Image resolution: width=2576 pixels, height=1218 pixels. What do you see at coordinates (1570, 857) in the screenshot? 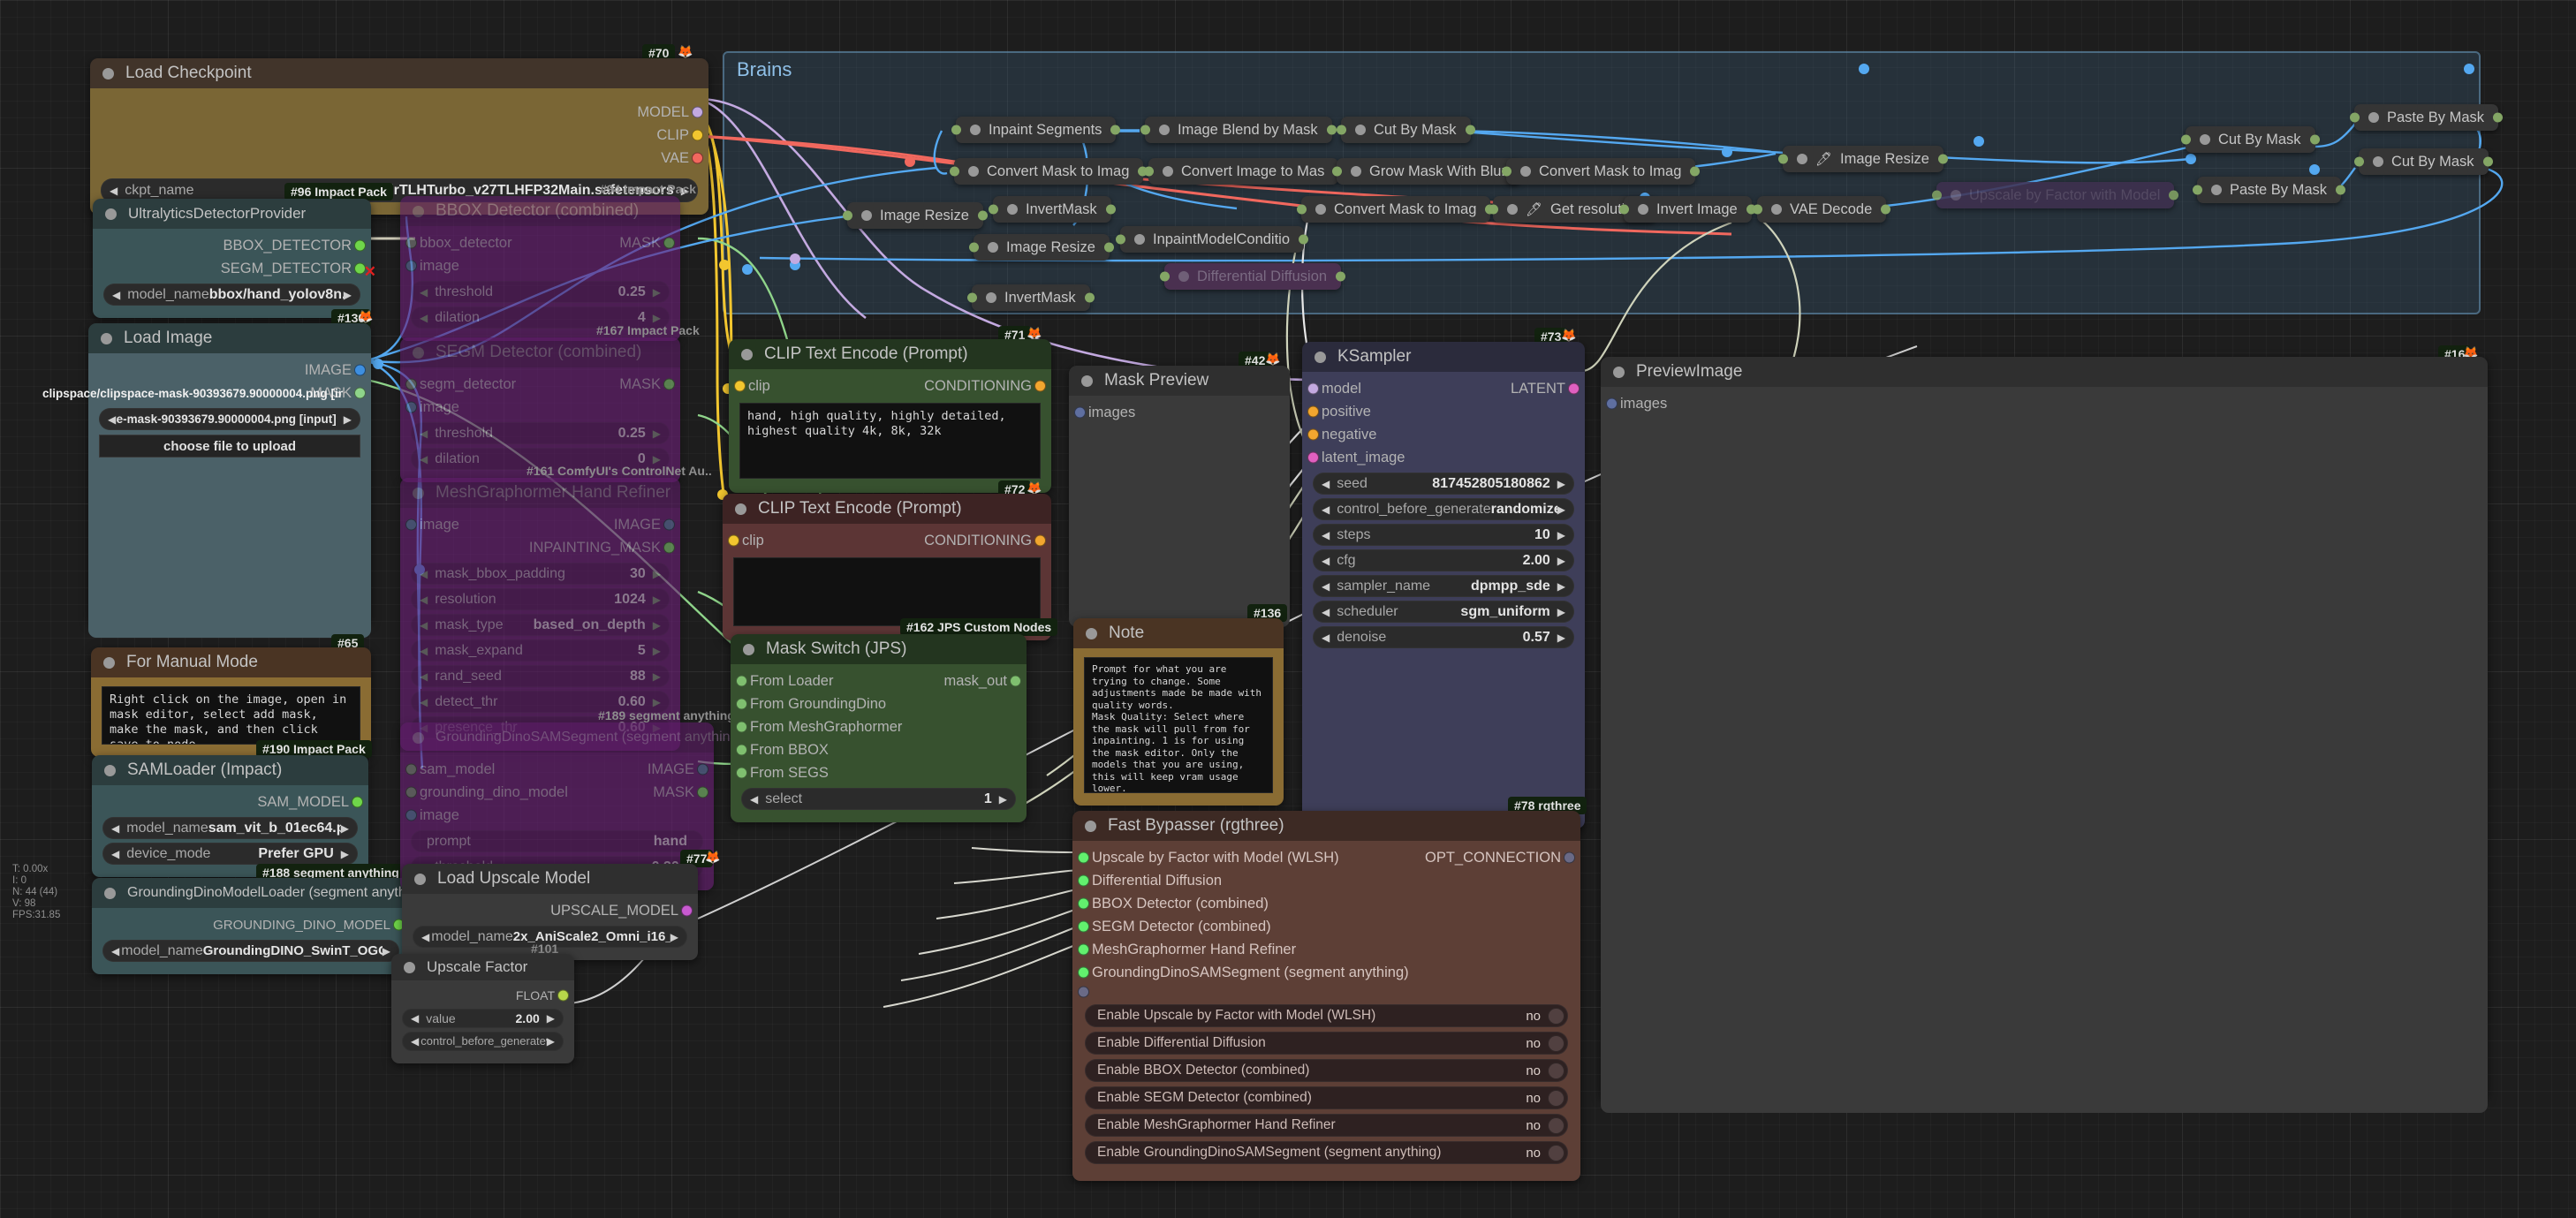
I see `output-port-opt-connection` at bounding box center [1570, 857].